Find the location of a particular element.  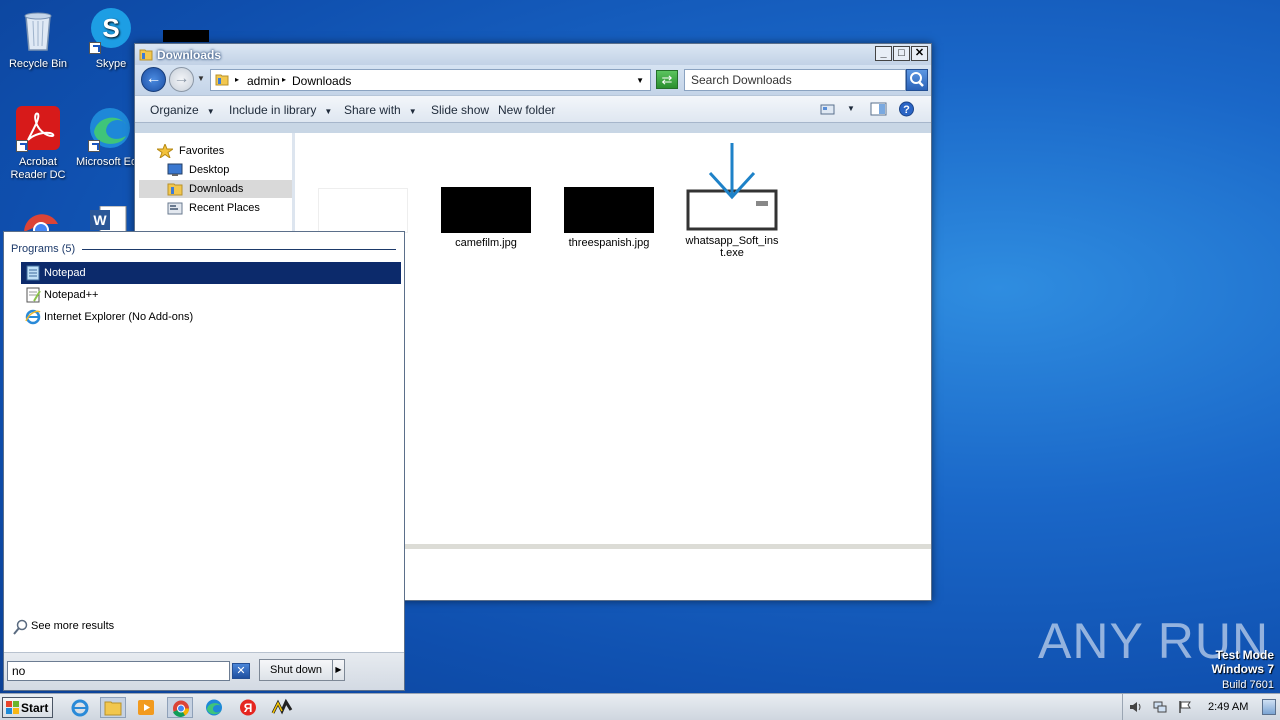

maximize-button: □ is located at coordinates (901, 53).